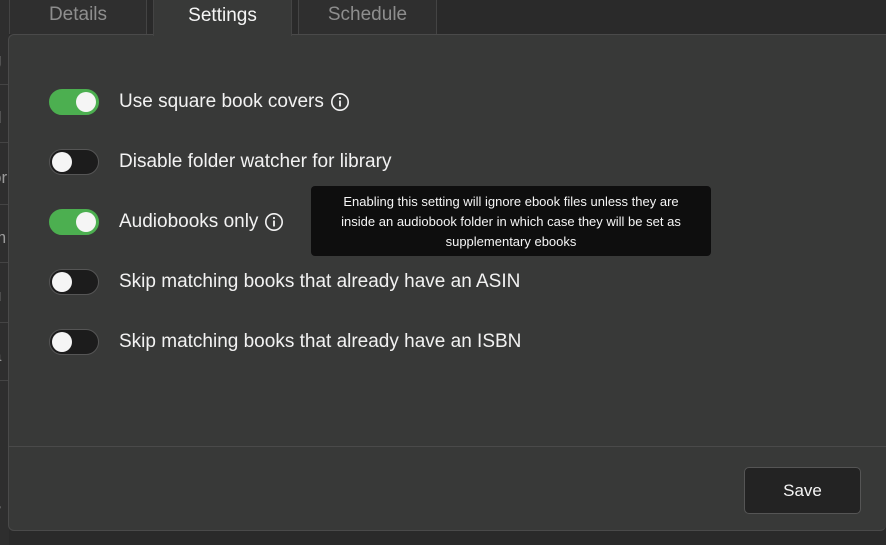 The width and height of the screenshot is (886, 545). Describe the element at coordinates (0, 414) in the screenshot. I see `background-text-fragment: c` at that location.